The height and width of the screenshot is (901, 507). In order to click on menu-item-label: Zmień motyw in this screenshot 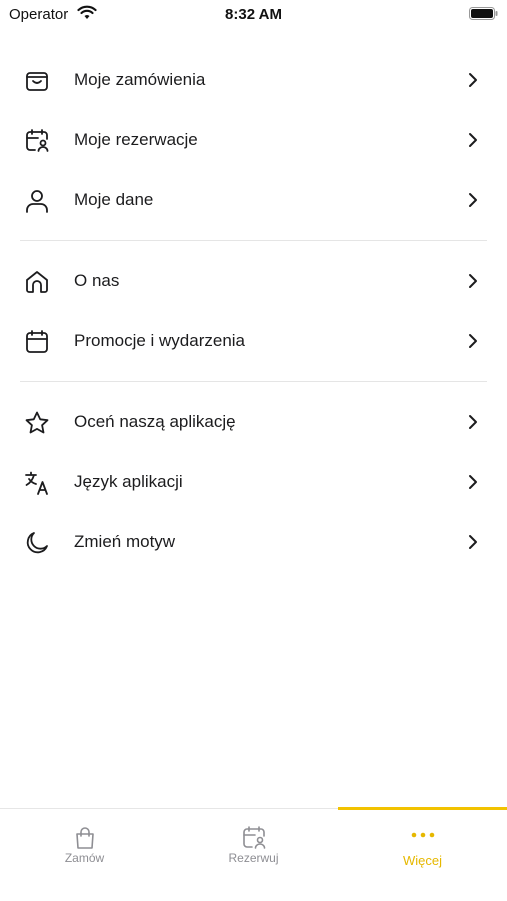, I will do `click(125, 541)`.